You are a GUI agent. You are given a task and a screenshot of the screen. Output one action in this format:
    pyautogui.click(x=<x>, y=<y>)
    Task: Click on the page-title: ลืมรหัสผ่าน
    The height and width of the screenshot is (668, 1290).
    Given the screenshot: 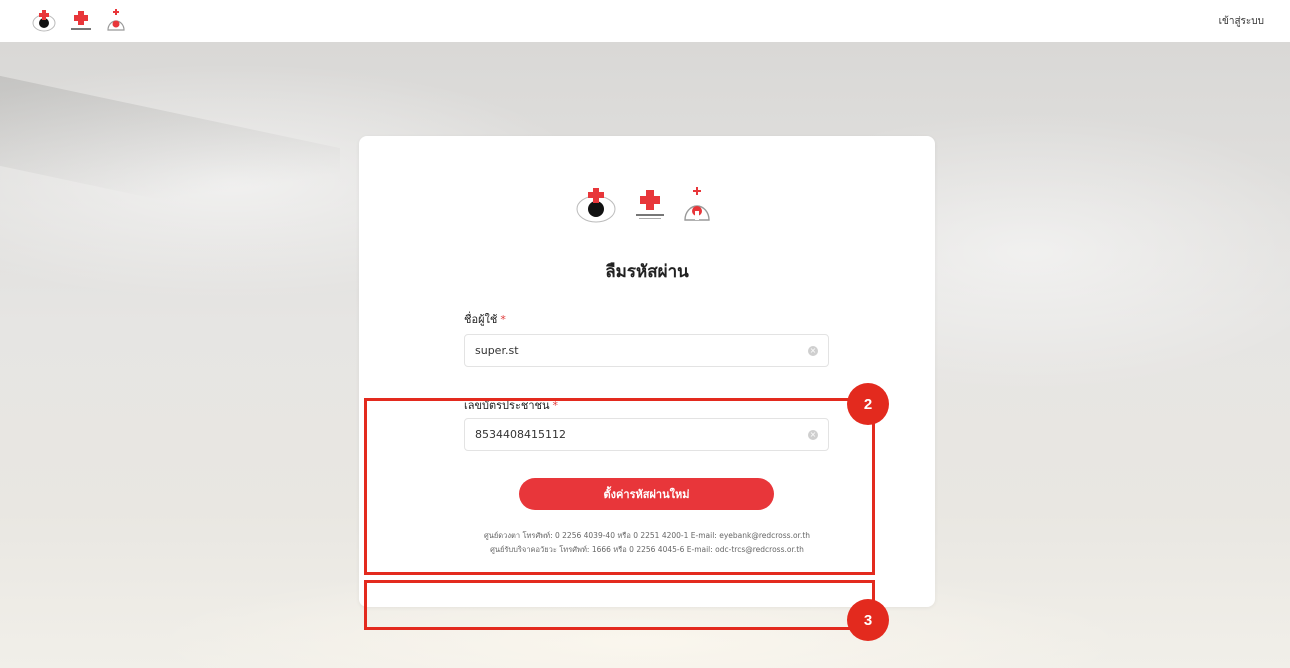 What is the action you would take?
    pyautogui.click(x=647, y=272)
    